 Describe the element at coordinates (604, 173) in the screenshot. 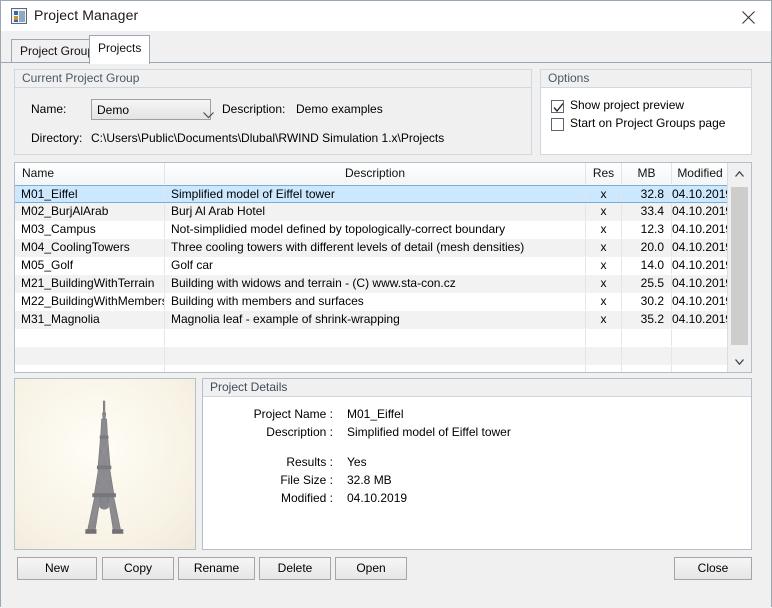

I see `column-header-res: Res` at that location.